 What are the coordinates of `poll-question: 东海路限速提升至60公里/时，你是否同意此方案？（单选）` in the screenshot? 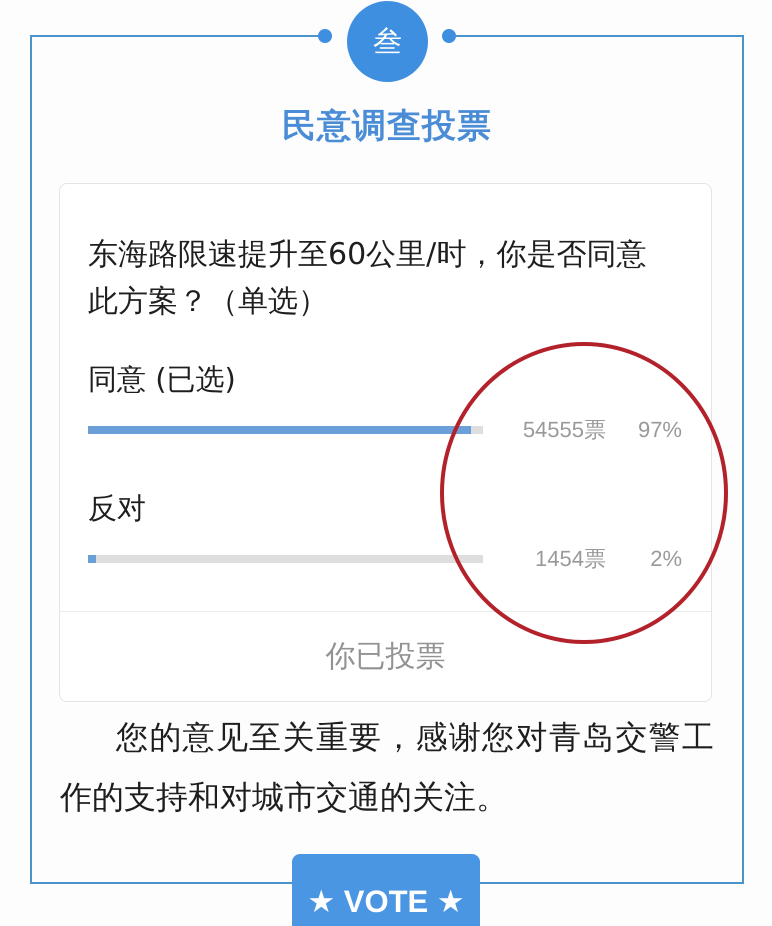 It's located at (368, 278).